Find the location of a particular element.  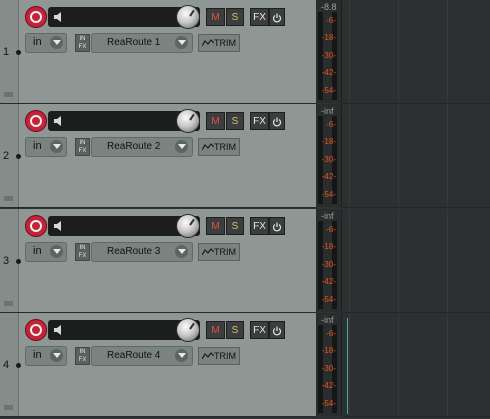

input-device-select: ReaRoute 1 is located at coordinates (142, 43).